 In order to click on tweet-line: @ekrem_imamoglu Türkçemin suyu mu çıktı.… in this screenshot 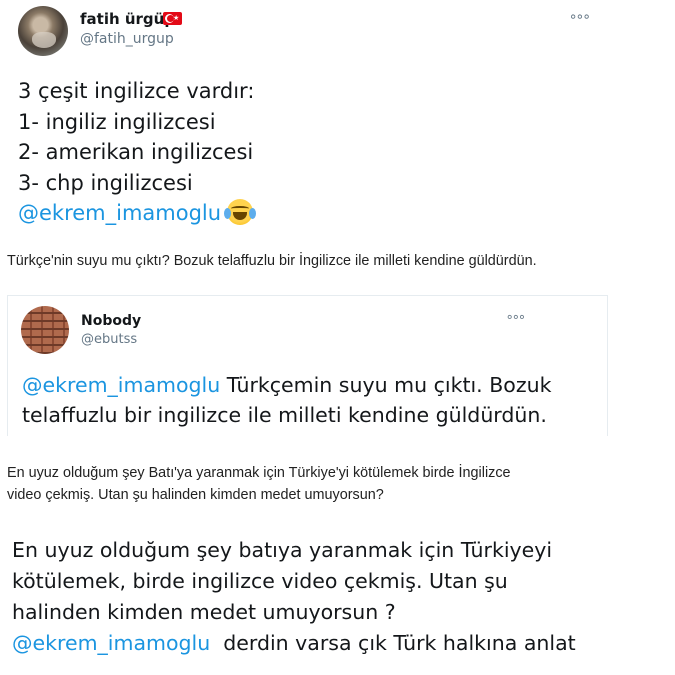, I will do `click(286, 385)`.